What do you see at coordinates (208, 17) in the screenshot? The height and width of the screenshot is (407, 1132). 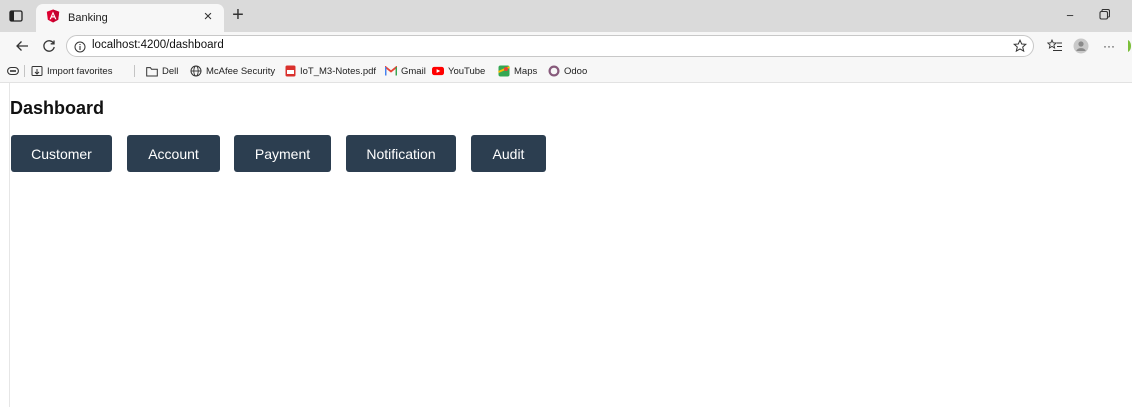 I see `tab-close-icon: ×` at bounding box center [208, 17].